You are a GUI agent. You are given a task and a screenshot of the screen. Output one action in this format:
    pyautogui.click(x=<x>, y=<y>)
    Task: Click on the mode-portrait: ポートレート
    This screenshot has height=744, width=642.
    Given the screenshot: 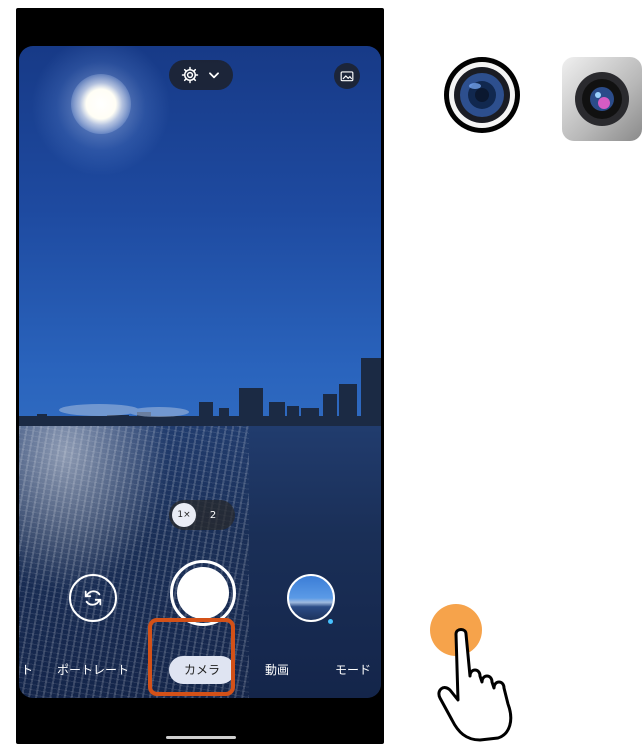 What is the action you would take?
    pyautogui.click(x=93, y=670)
    